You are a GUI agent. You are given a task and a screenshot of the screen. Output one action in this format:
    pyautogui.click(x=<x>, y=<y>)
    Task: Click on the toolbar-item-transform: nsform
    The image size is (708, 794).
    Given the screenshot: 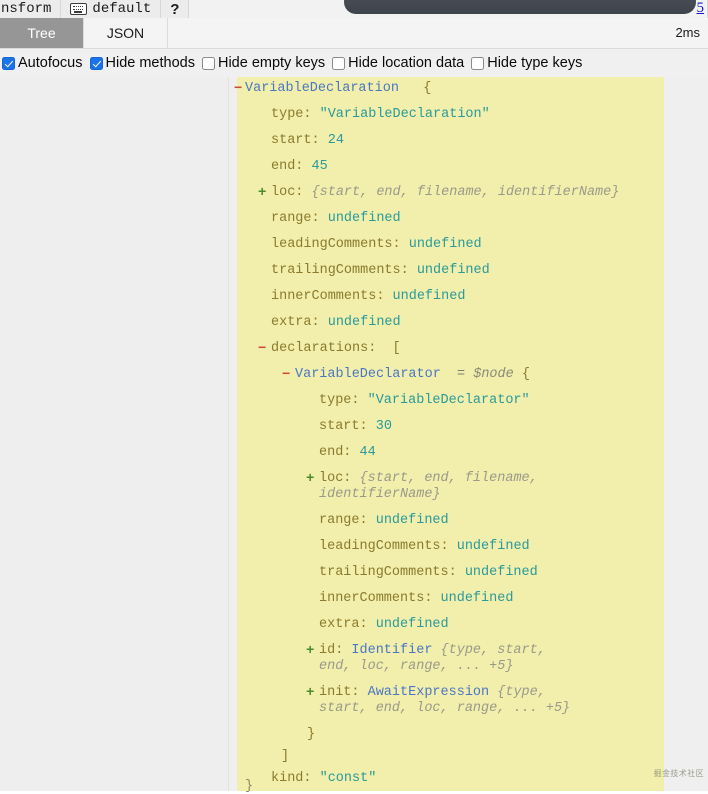 What is the action you would take?
    pyautogui.click(x=31, y=9)
    